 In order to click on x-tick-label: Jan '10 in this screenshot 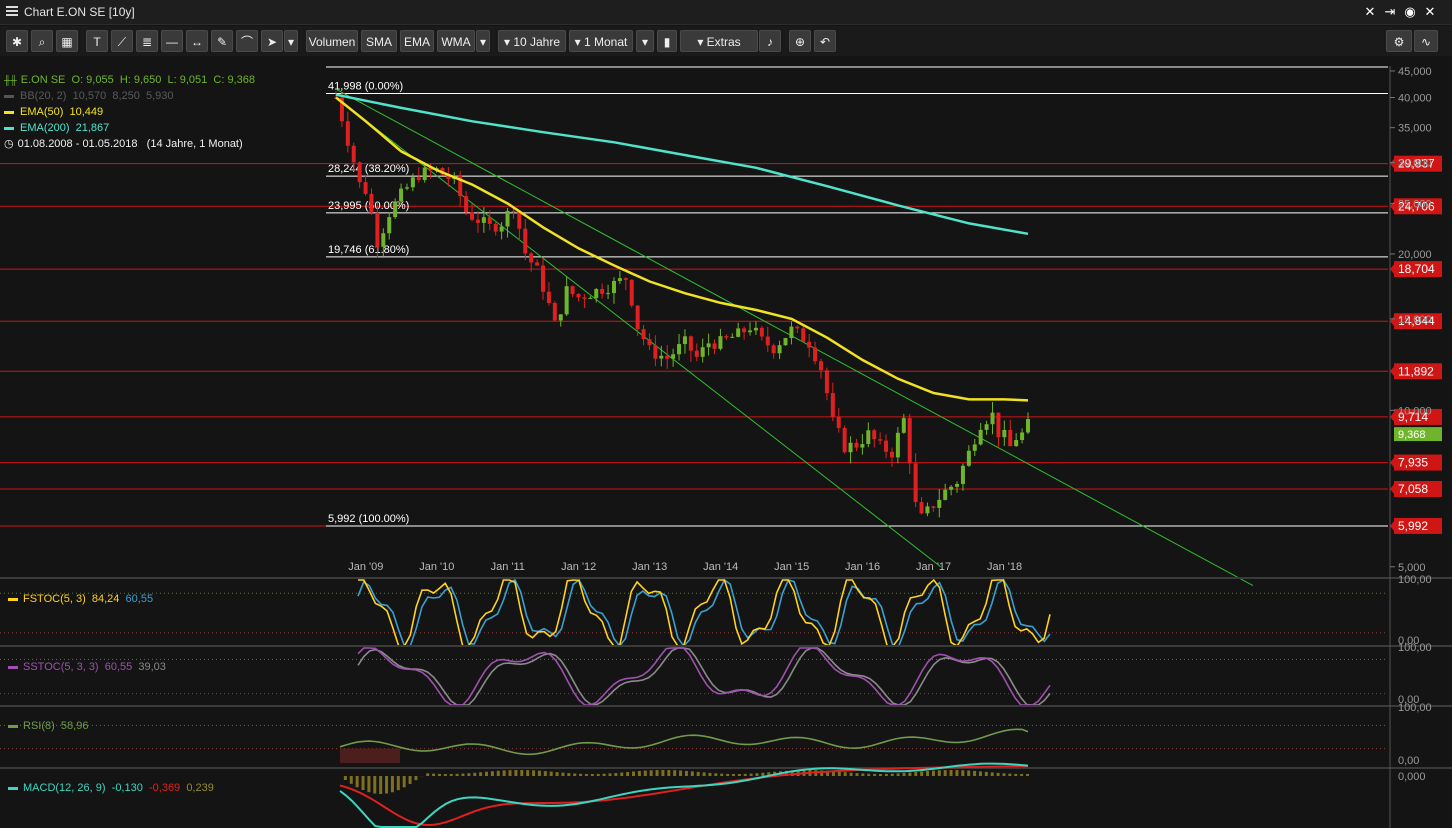, I will do `click(436, 567)`.